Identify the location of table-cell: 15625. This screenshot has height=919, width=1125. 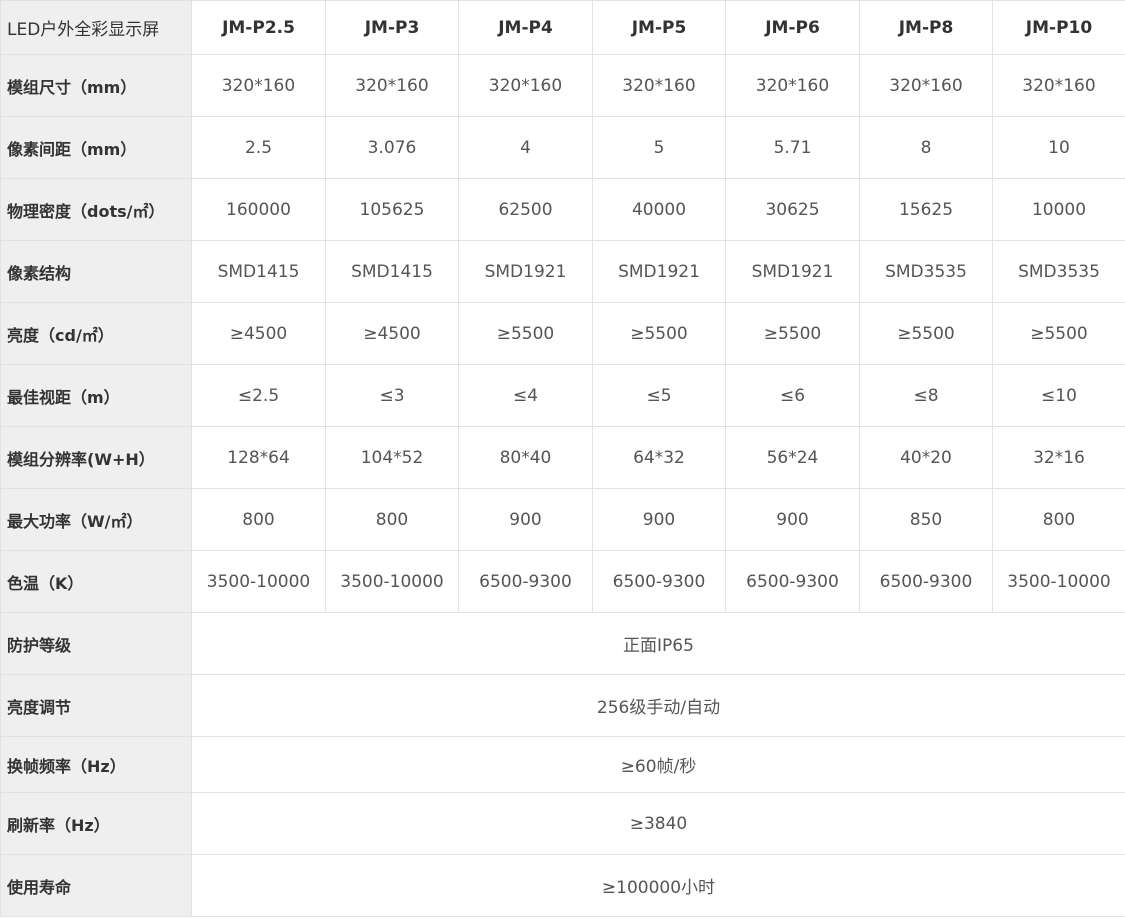
(926, 209).